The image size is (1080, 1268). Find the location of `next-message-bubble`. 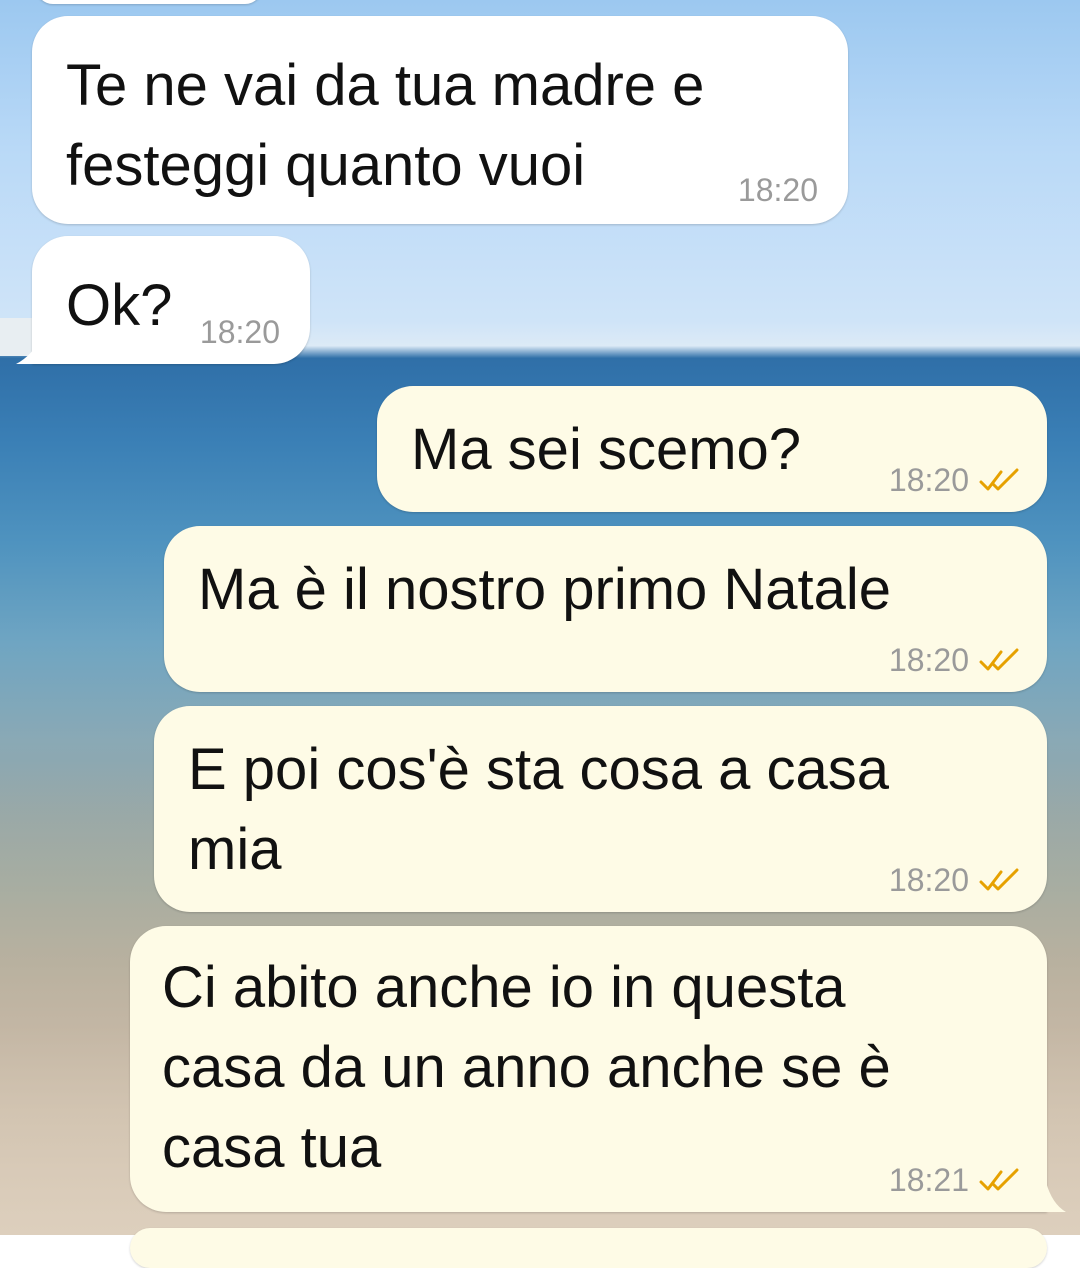

next-message-bubble is located at coordinates (588, 1248).